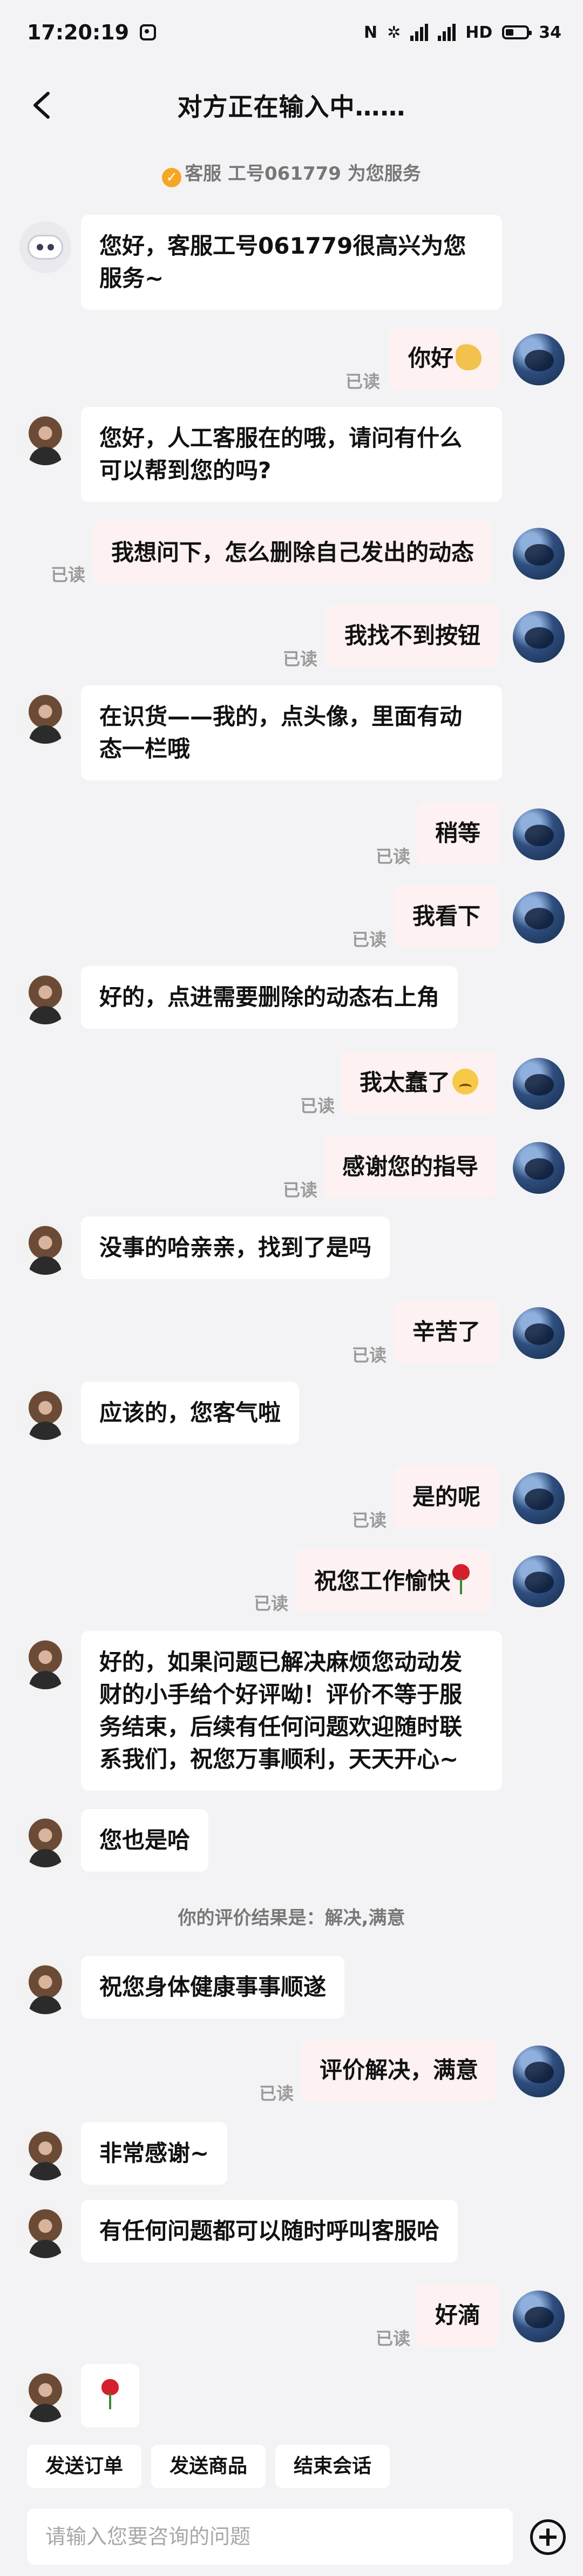 Image resolution: width=583 pixels, height=2576 pixels. Describe the element at coordinates (469, 357) in the screenshot. I see `handshake-emoji-icon` at that location.